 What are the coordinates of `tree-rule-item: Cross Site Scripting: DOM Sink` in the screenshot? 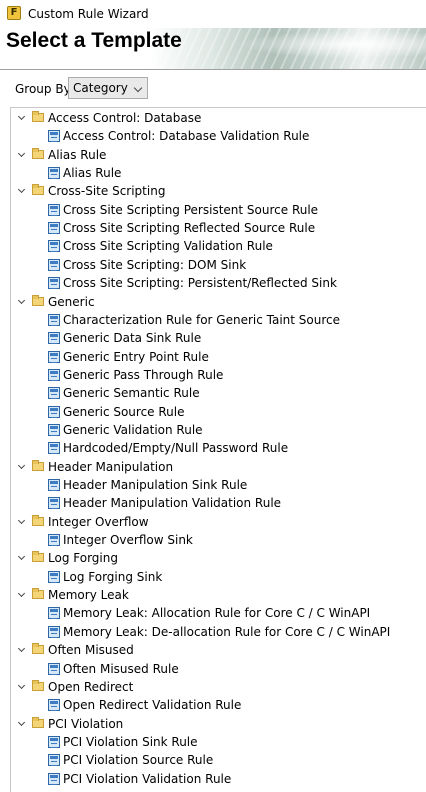 It's located at (218, 265).